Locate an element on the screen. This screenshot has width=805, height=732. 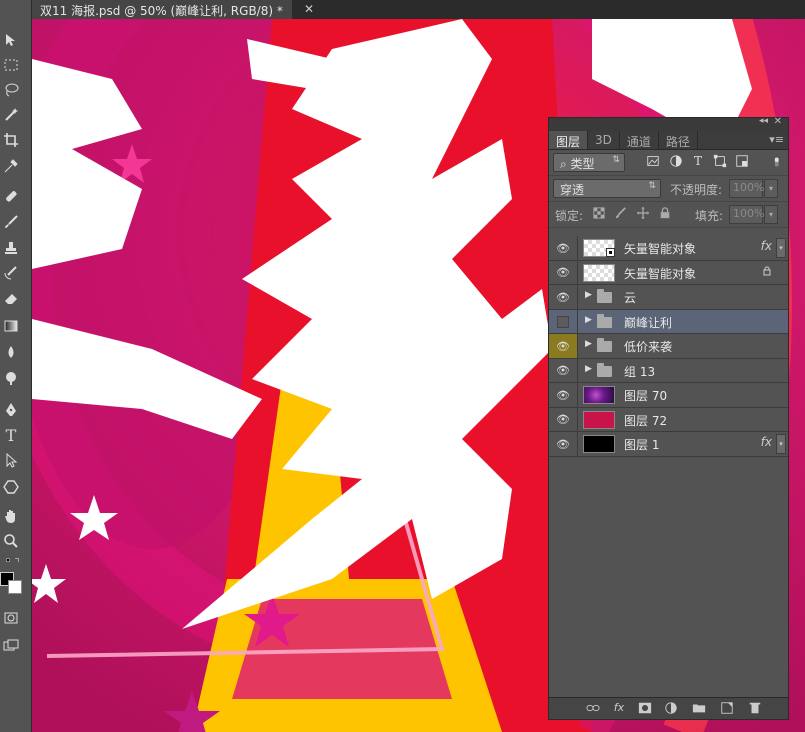
history-brush-tool-icon is located at coordinates (11, 273).